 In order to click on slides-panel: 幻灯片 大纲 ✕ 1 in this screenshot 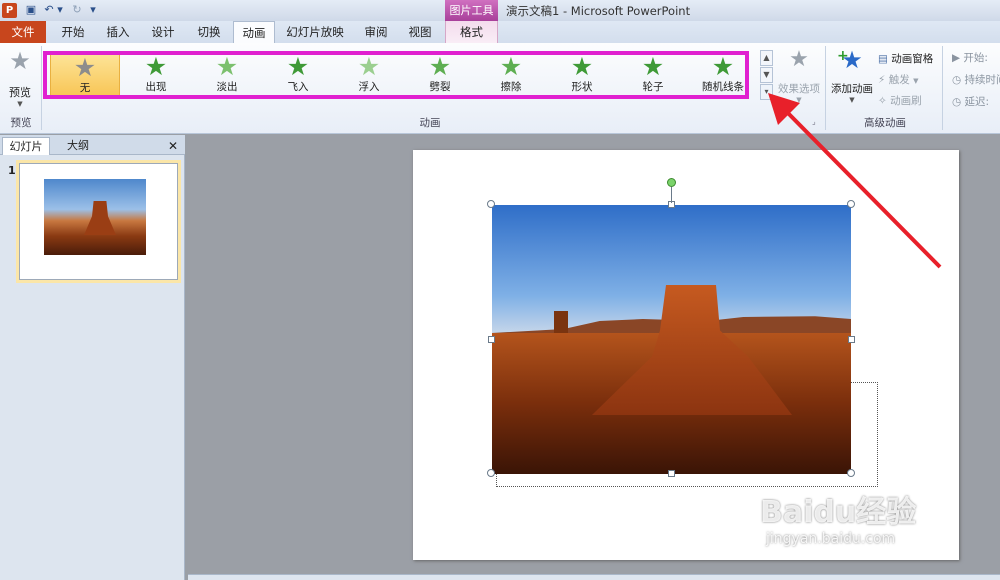, I will do `click(92, 357)`.